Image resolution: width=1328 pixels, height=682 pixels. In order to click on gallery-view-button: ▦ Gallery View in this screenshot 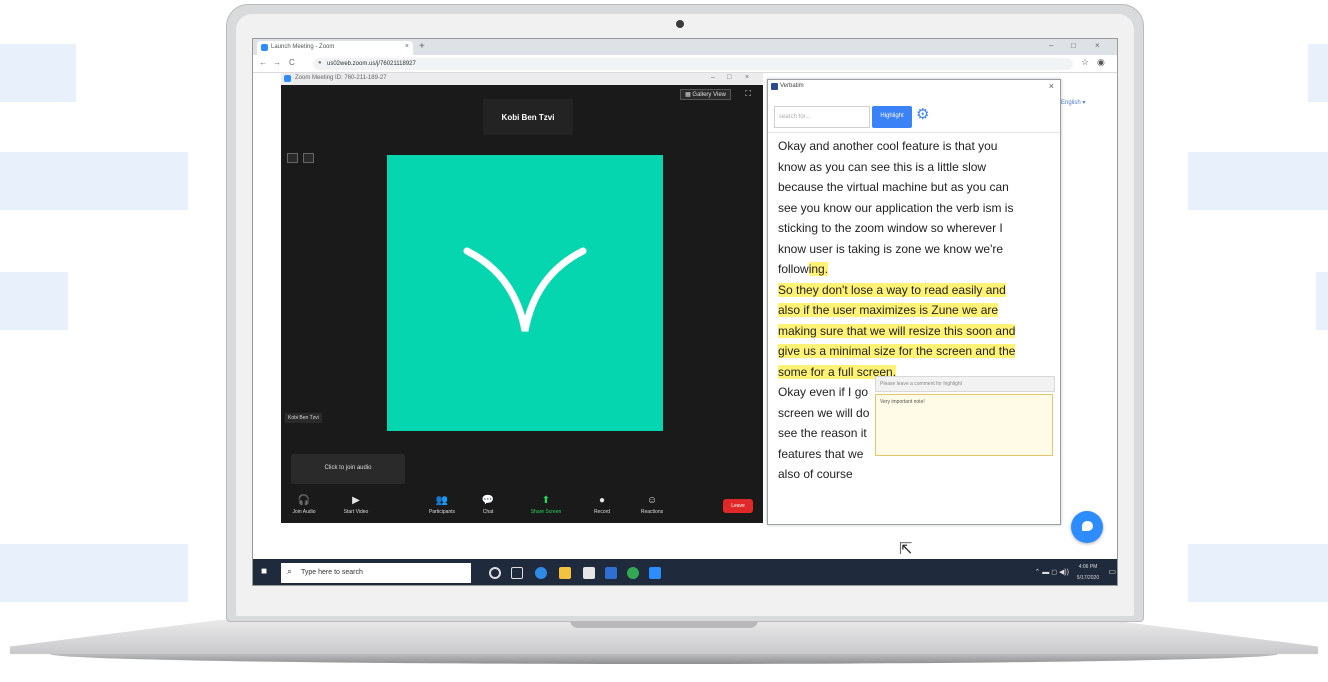, I will do `click(705, 94)`.